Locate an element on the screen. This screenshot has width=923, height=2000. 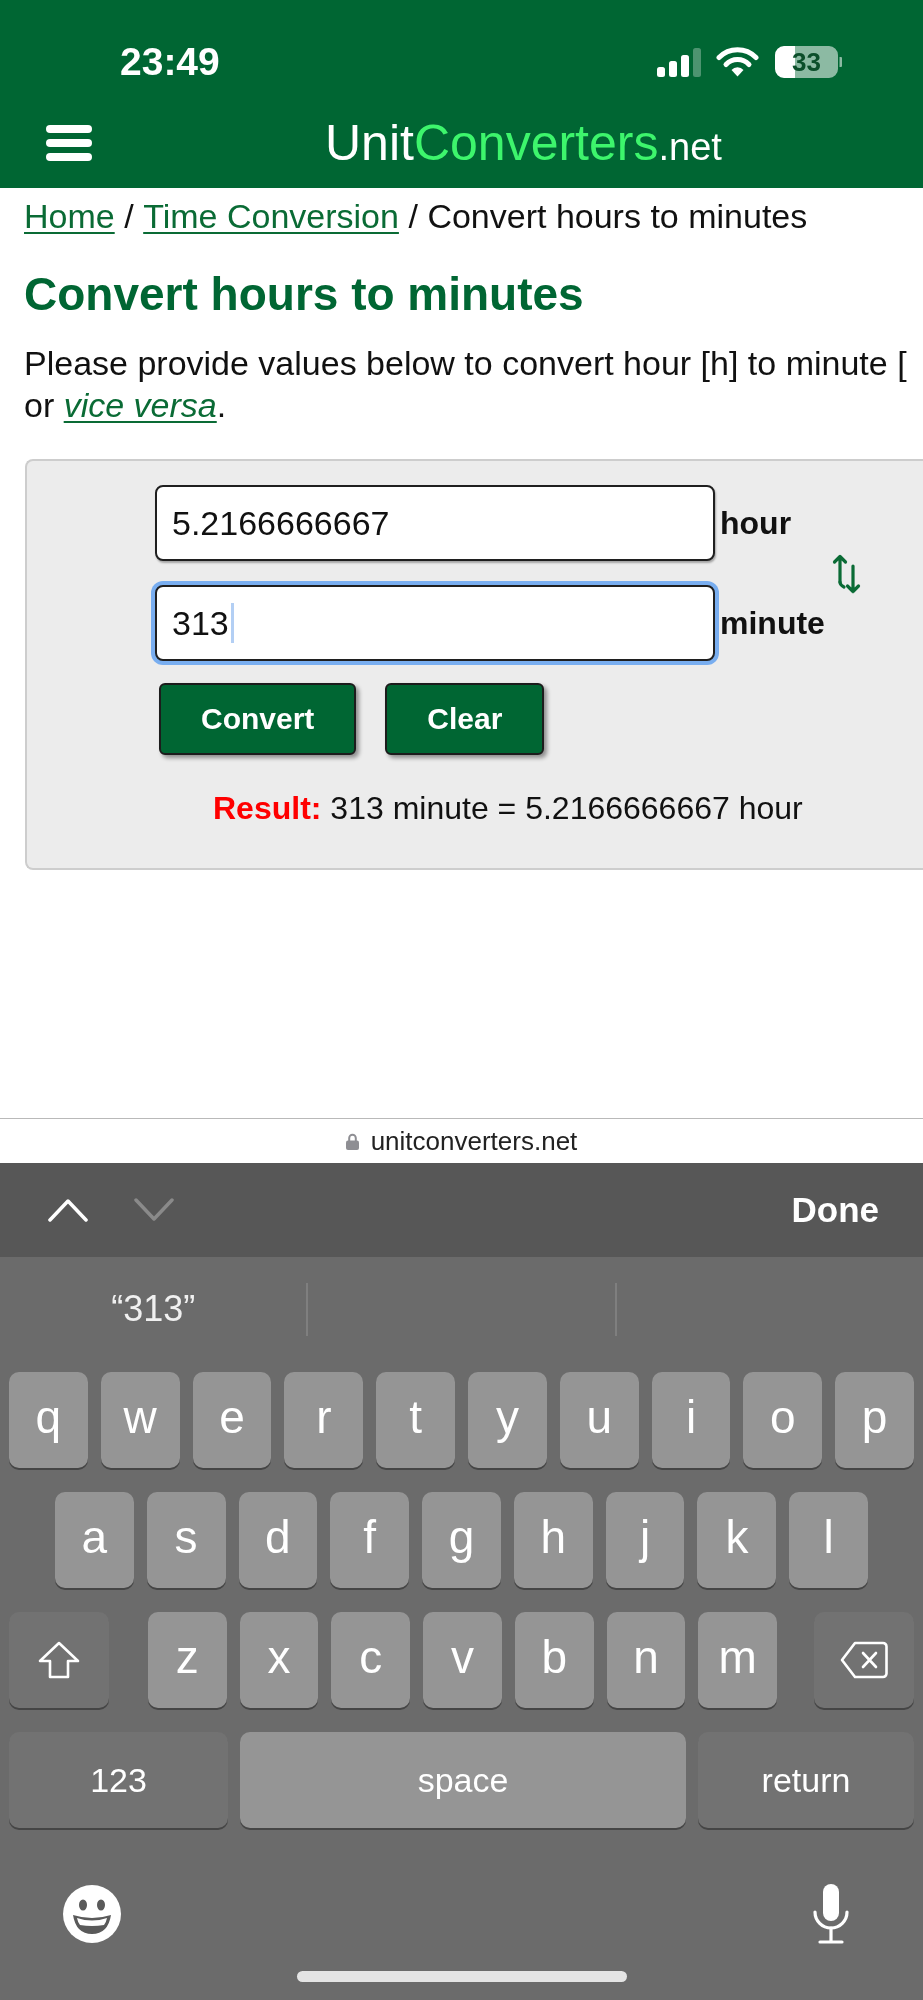
keyboard-key: r is located at coordinates (324, 1420).